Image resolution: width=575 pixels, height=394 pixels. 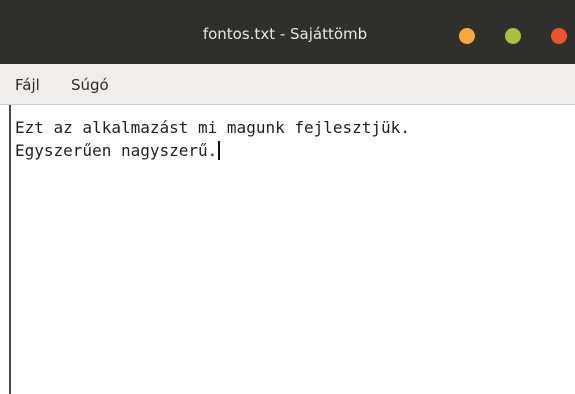 I want to click on minimize-button, so click(x=467, y=36).